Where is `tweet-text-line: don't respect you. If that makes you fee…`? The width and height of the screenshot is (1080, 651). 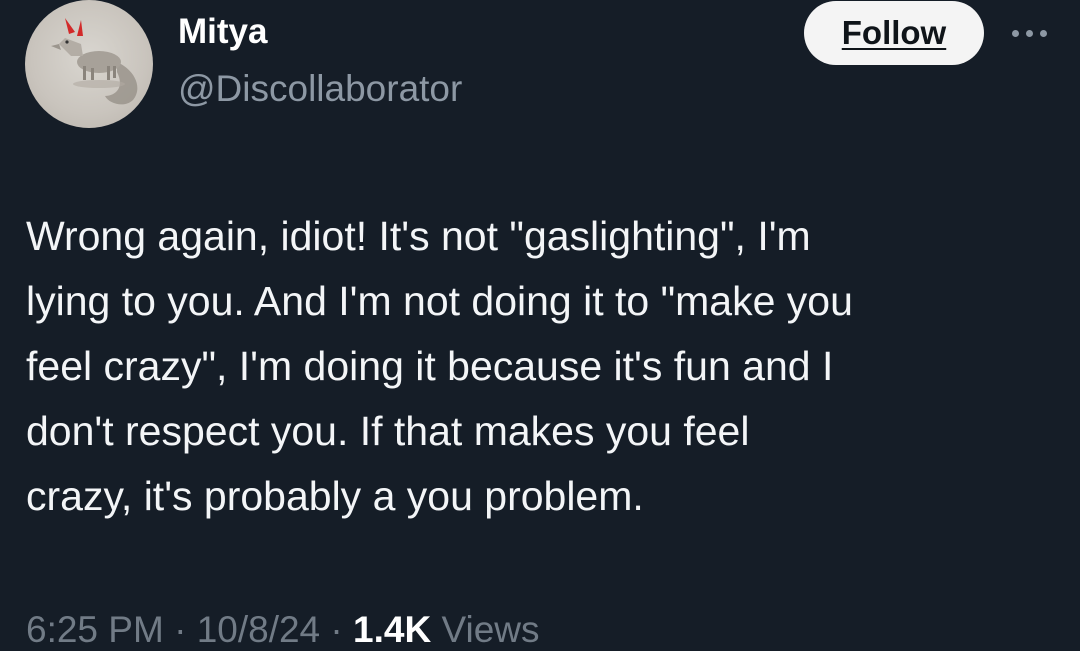 tweet-text-line: don't respect you. If that makes you fee… is located at coordinates (388, 431).